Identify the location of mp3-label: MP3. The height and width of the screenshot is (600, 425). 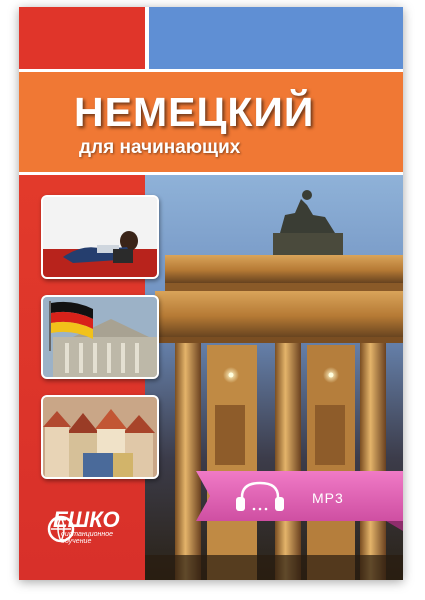
(328, 498).